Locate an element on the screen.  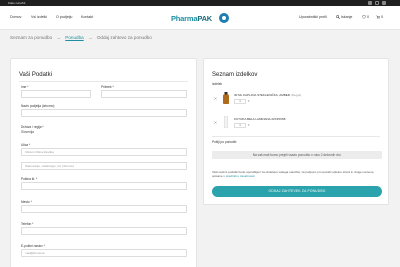
cart-icon is located at coordinates (378, 17).